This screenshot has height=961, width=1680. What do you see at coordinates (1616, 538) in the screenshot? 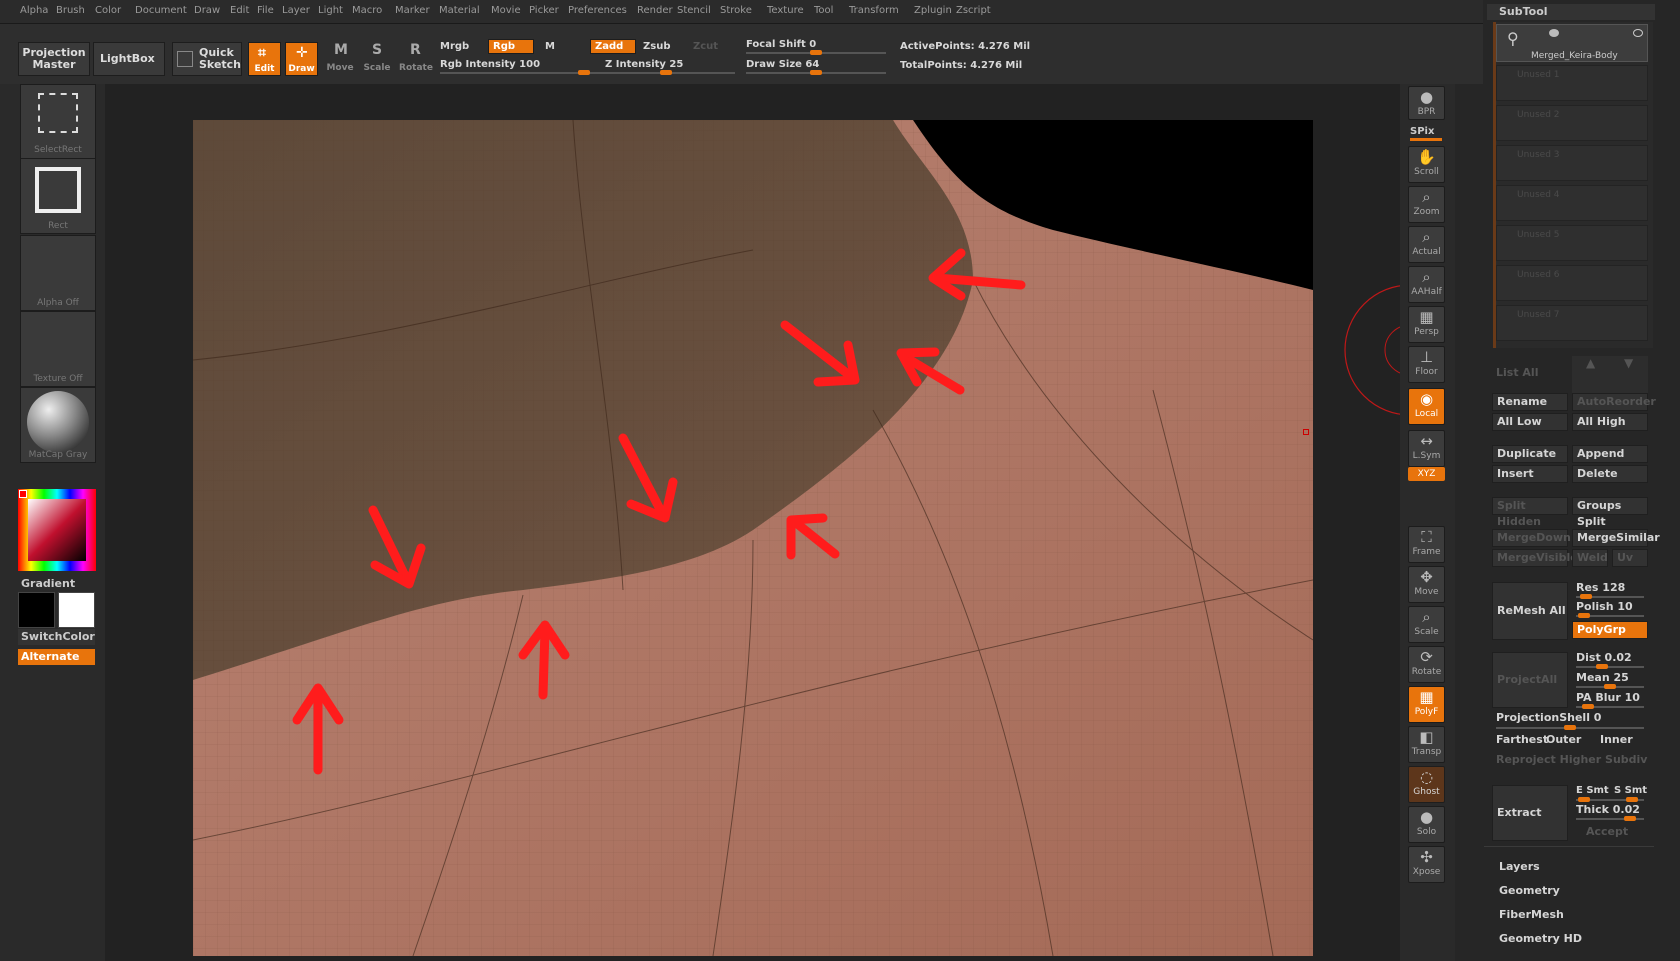
I see `merge-similar-button: MergeSimilar` at bounding box center [1616, 538].